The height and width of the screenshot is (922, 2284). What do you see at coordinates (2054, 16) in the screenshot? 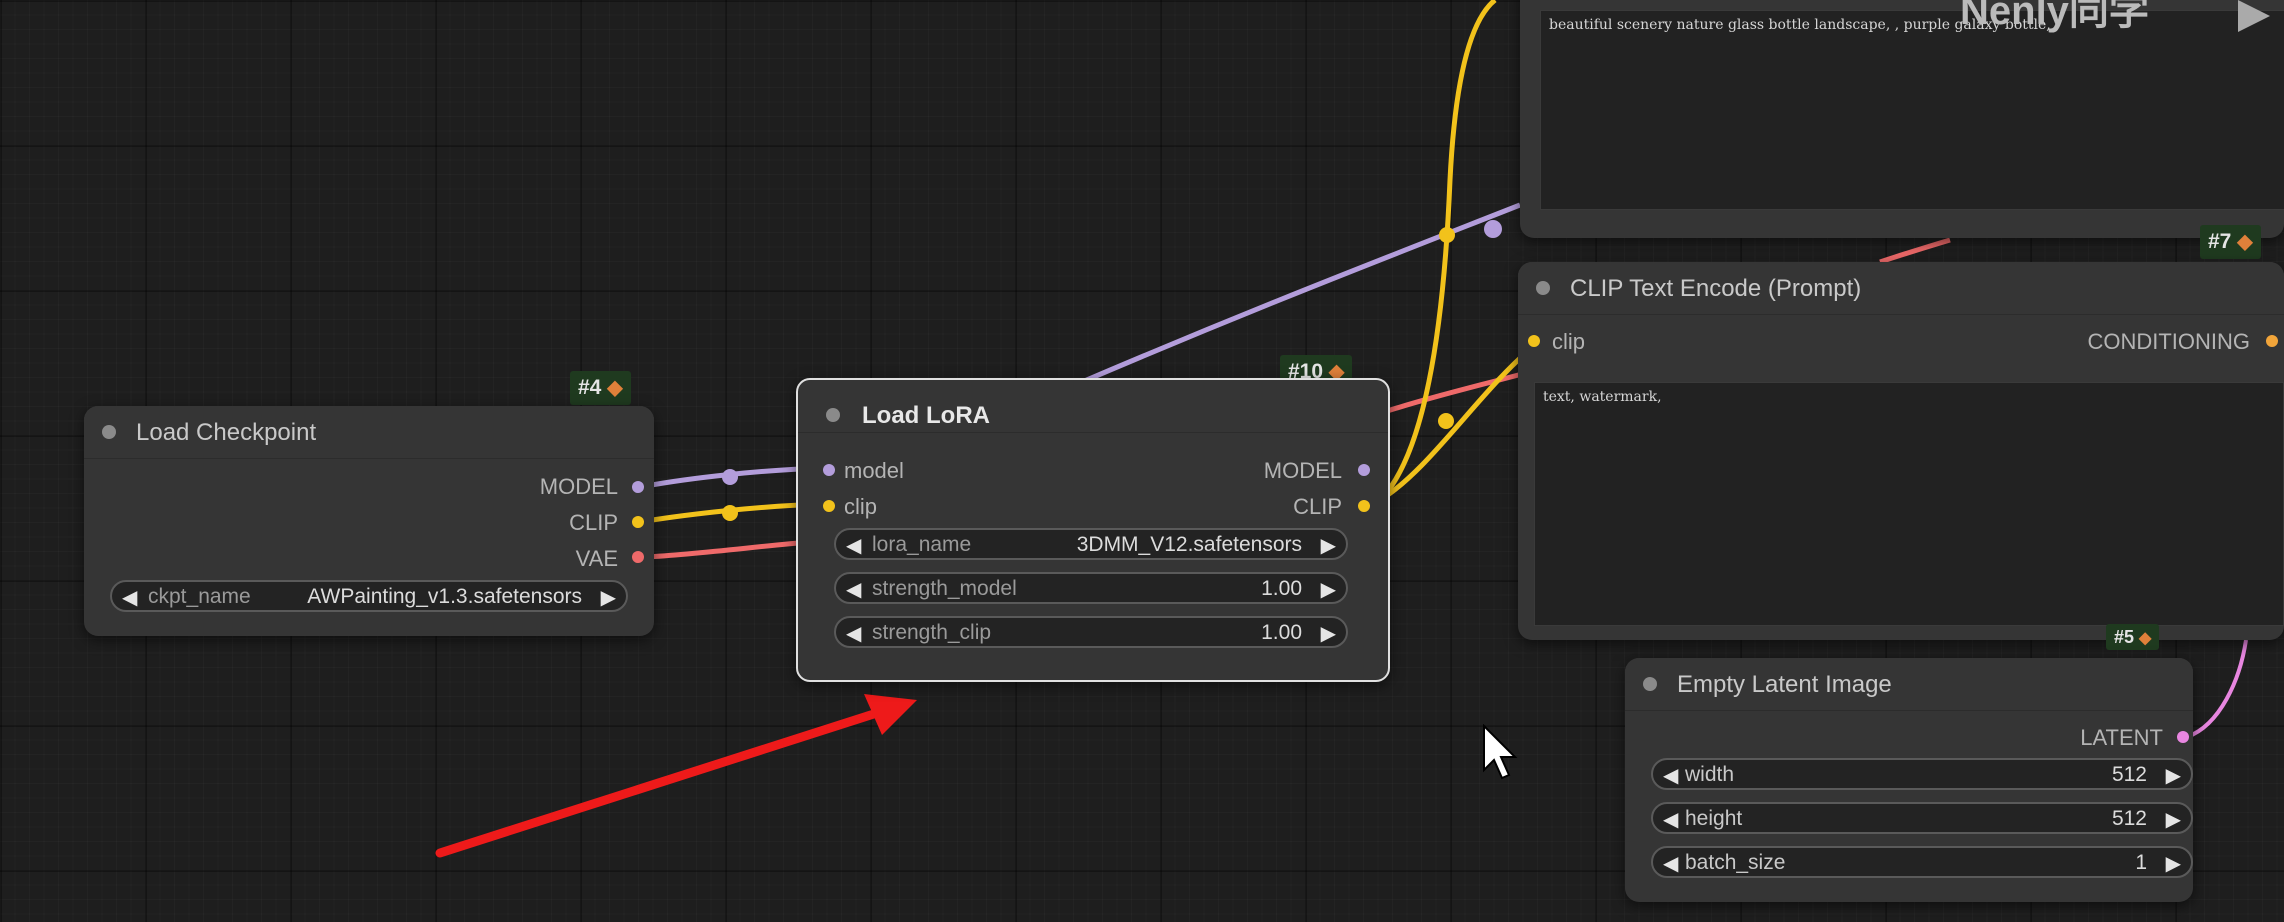
I see `watermark-text: Nenly同学` at bounding box center [2054, 16].